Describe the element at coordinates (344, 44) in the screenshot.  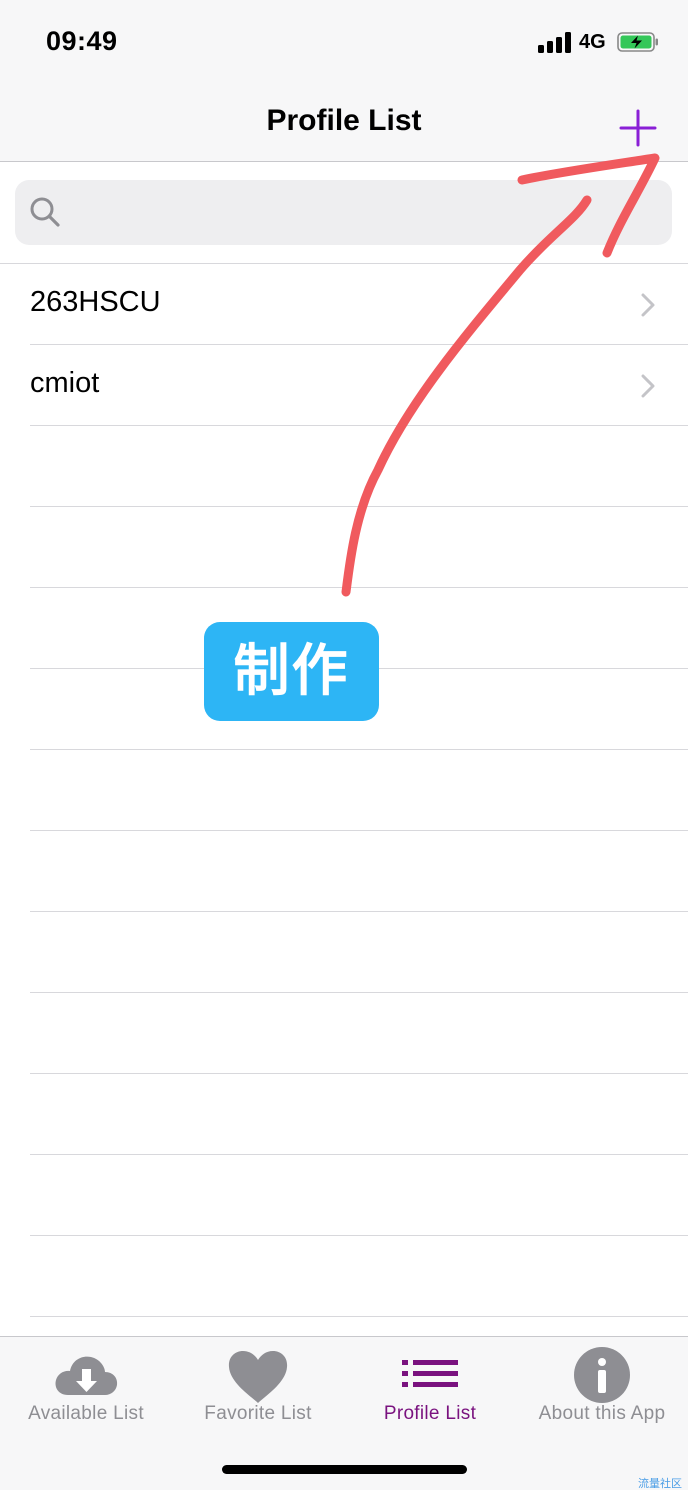
I see `status-bar: 09:49 4G` at that location.